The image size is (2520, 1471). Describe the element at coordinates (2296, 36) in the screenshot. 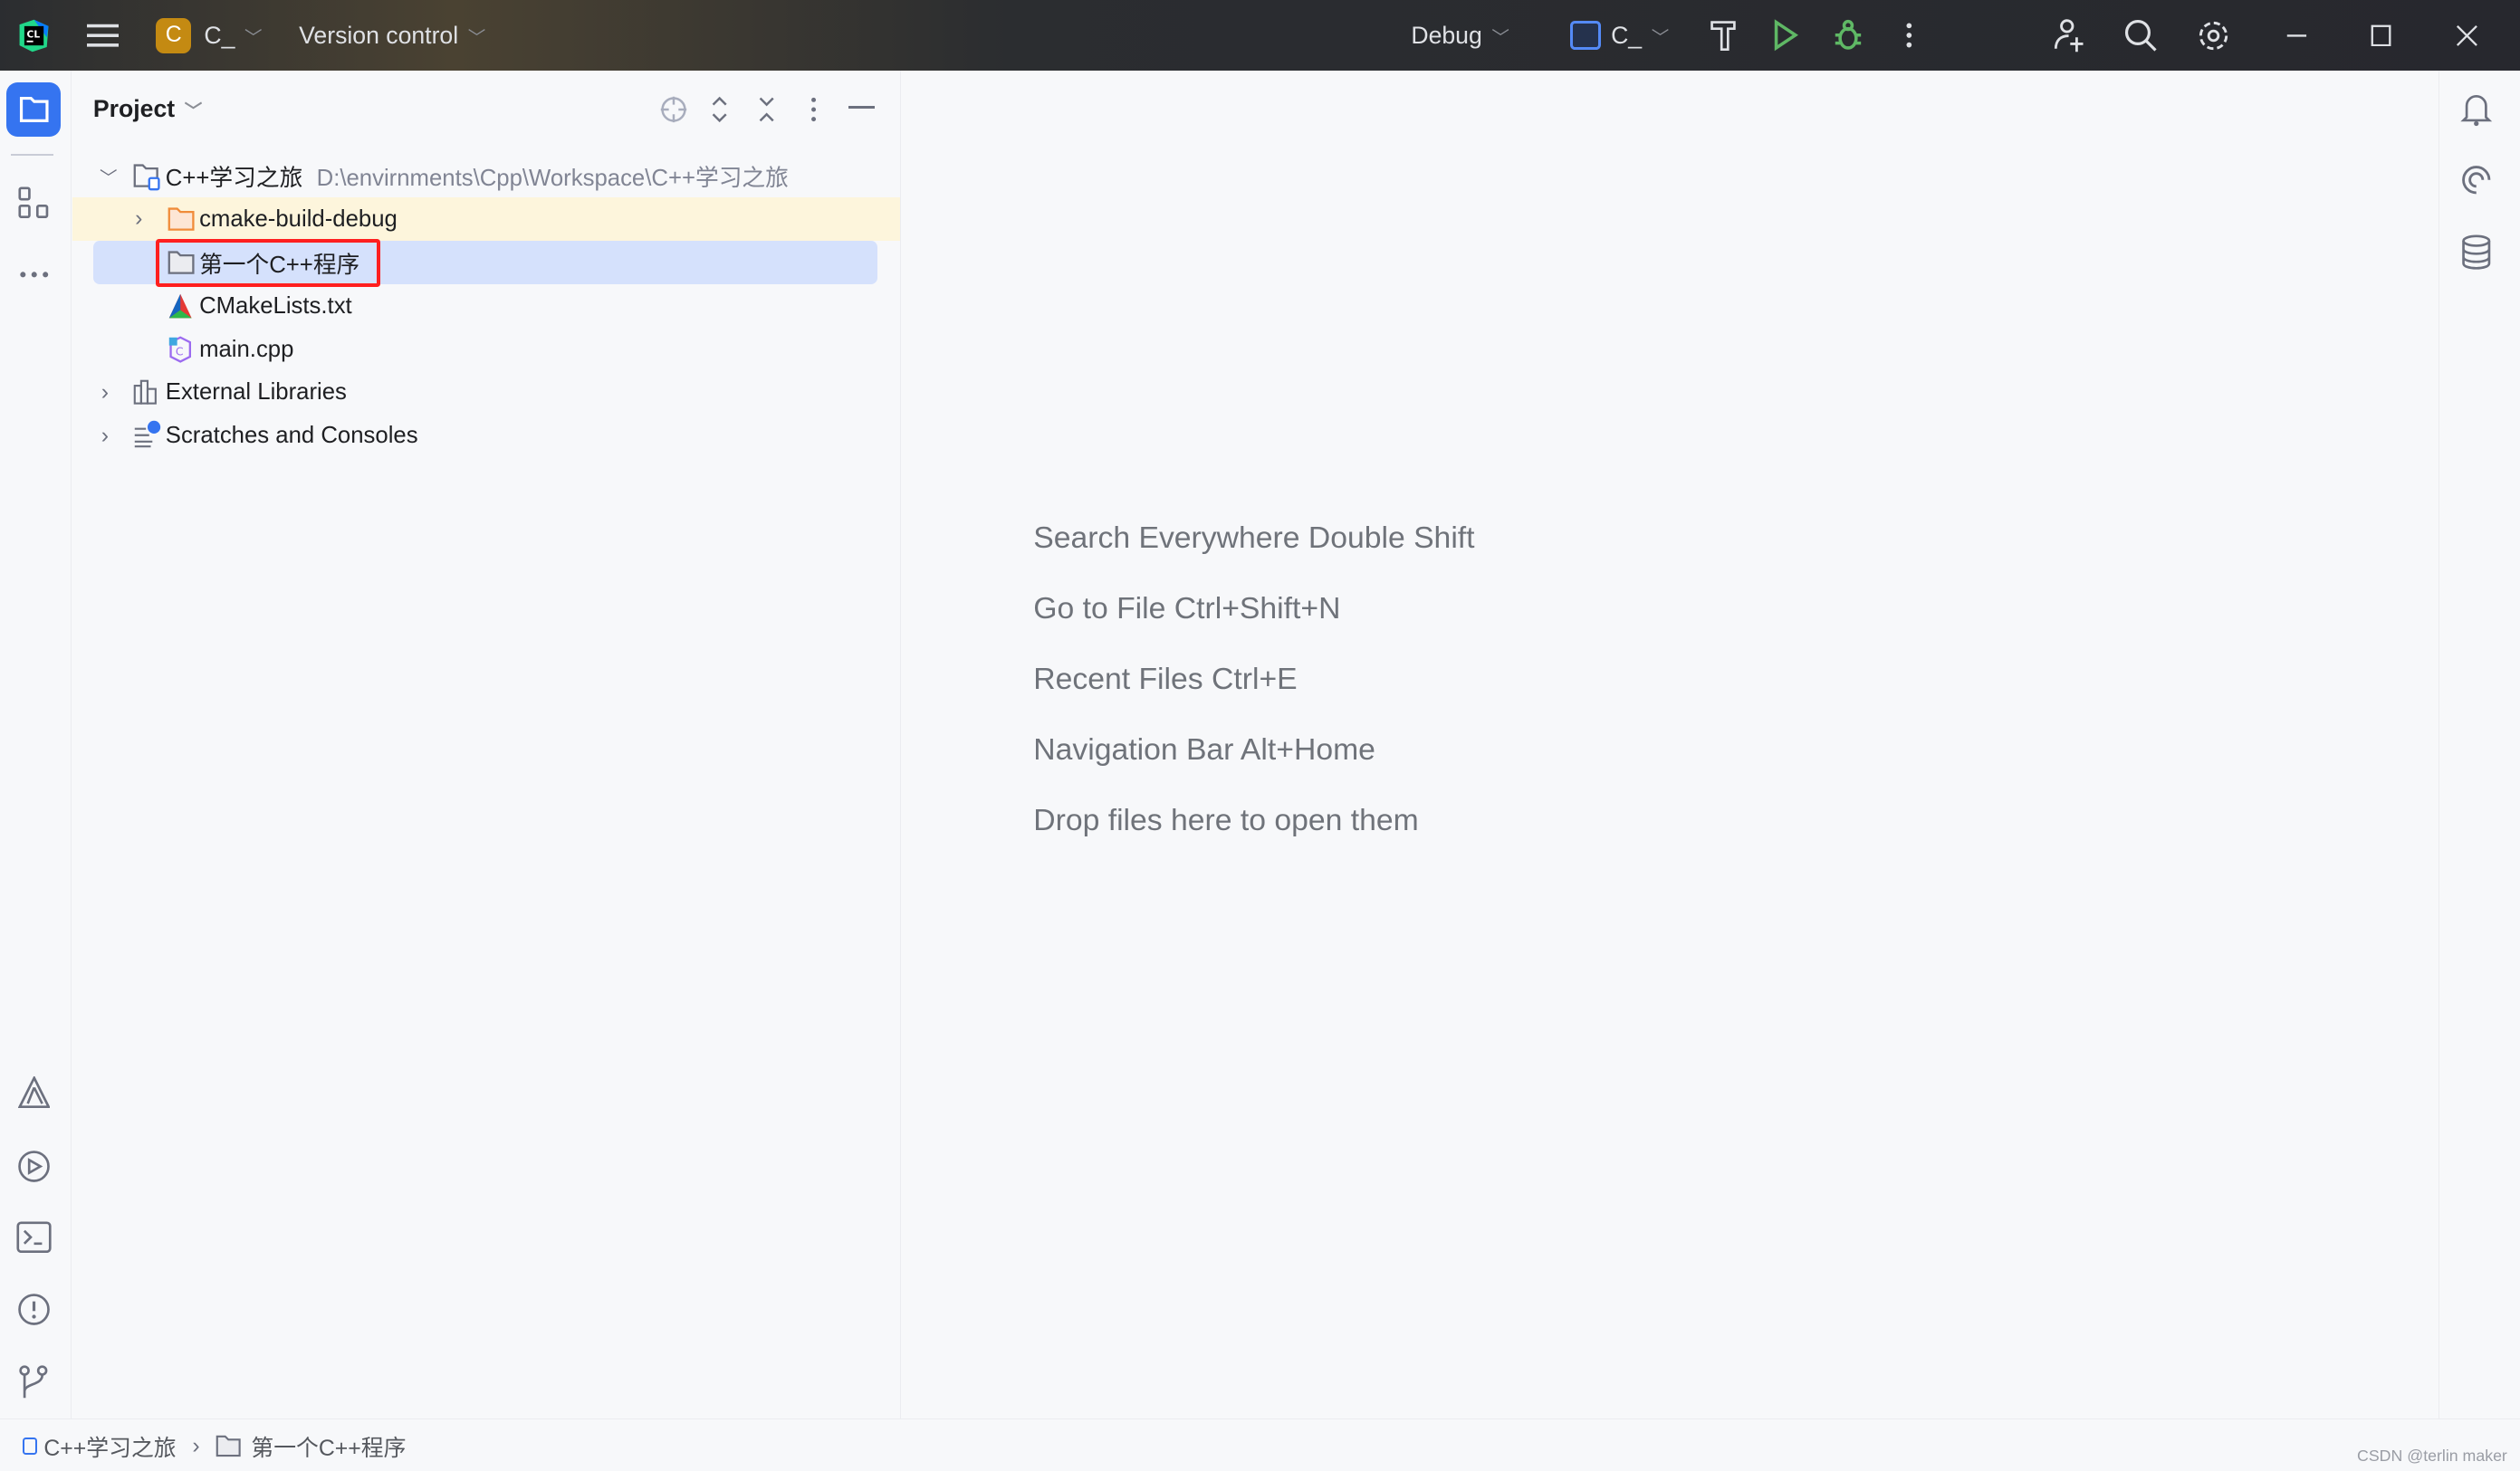

I see `minimize-button` at that location.